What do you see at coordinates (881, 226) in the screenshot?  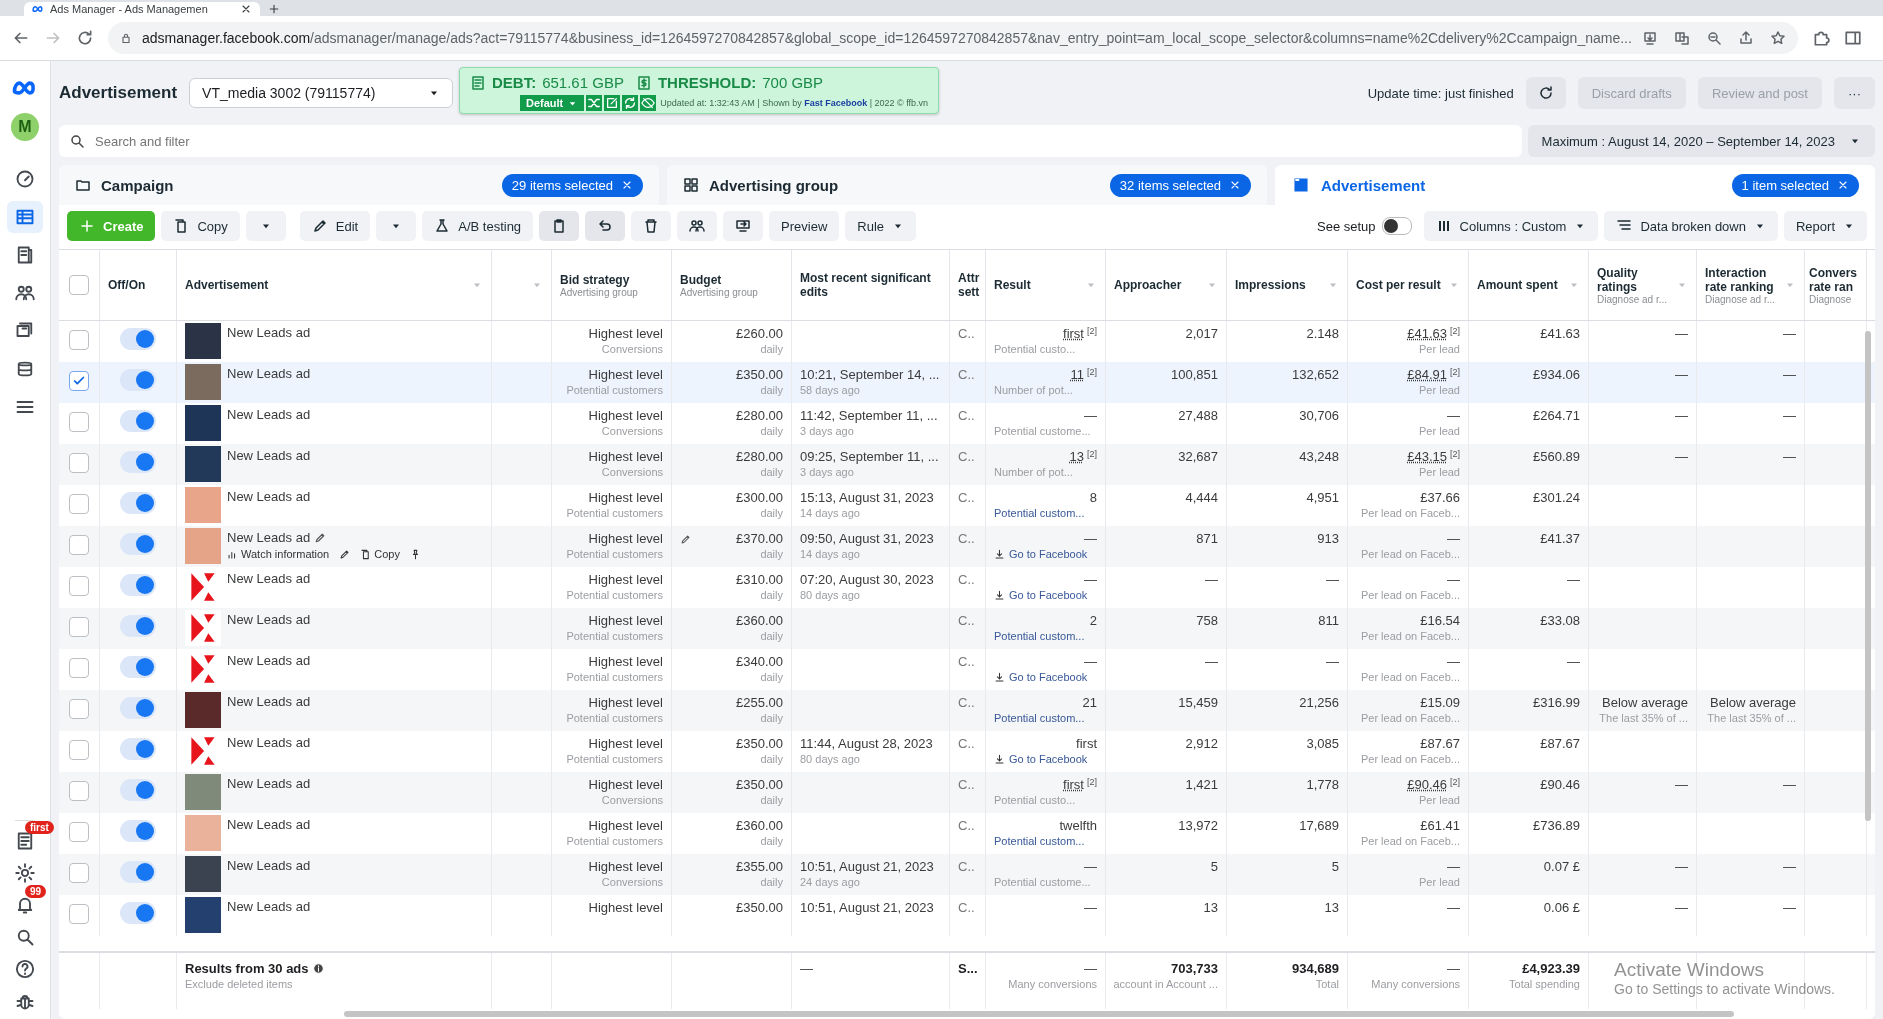 I see `rule-button: Rule` at bounding box center [881, 226].